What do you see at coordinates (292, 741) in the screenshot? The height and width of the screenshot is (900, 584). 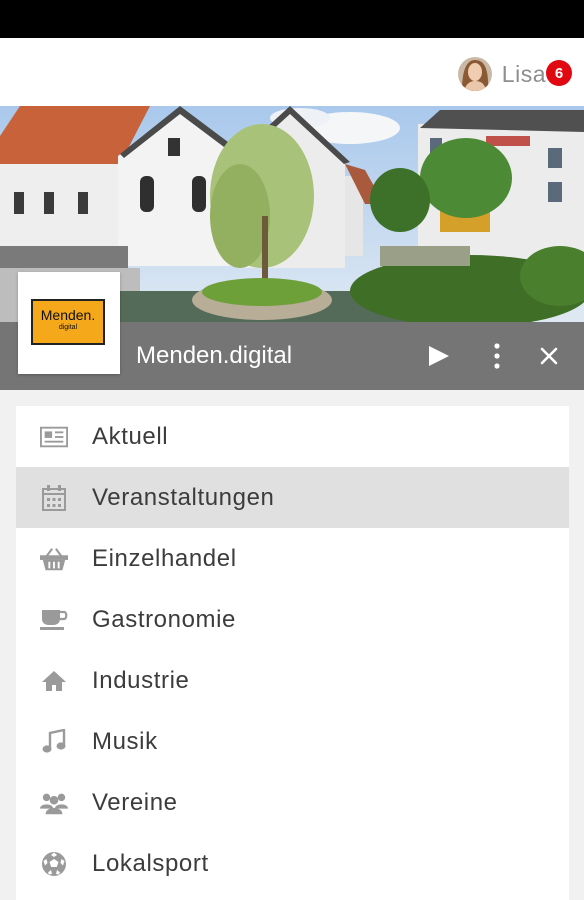 I see `menu-item-musik: Musik` at bounding box center [292, 741].